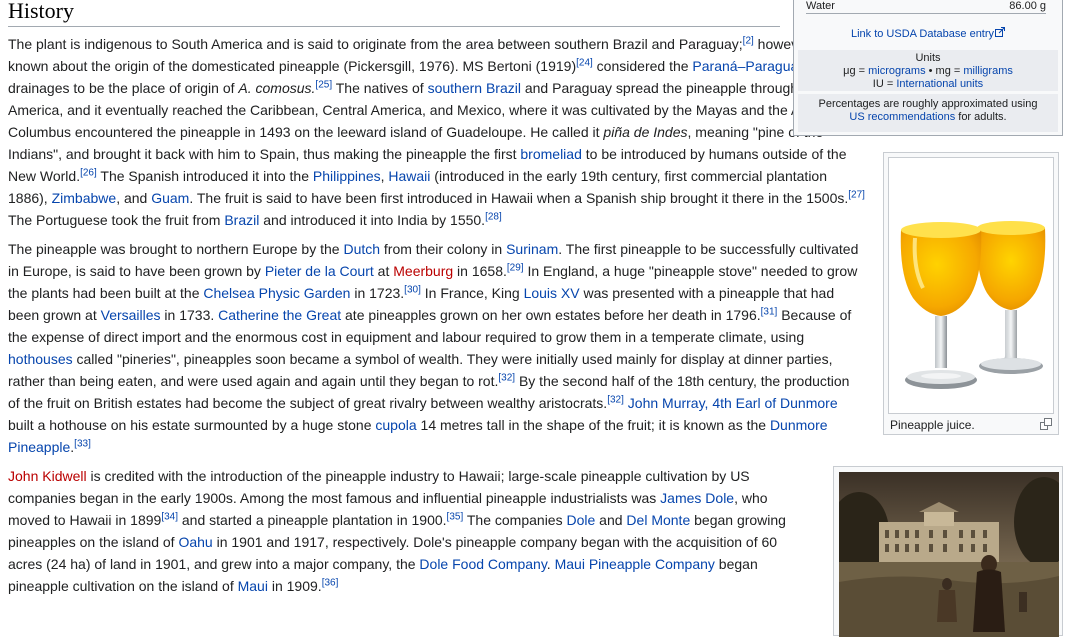 The width and height of the screenshot is (1069, 642). I want to click on link-micrograms: micrograms, so click(896, 71).